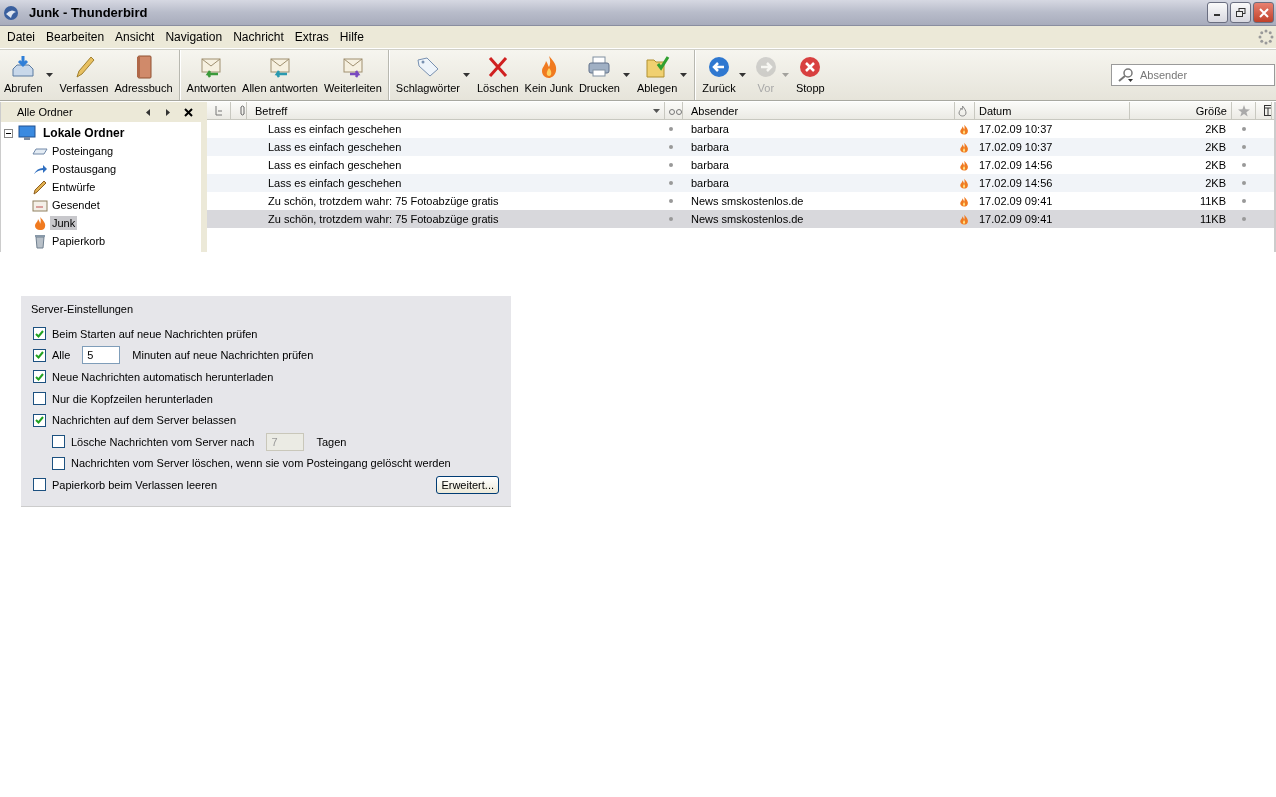 This screenshot has height=797, width=1276. What do you see at coordinates (1217, 12) in the screenshot?
I see `minimize-button` at bounding box center [1217, 12].